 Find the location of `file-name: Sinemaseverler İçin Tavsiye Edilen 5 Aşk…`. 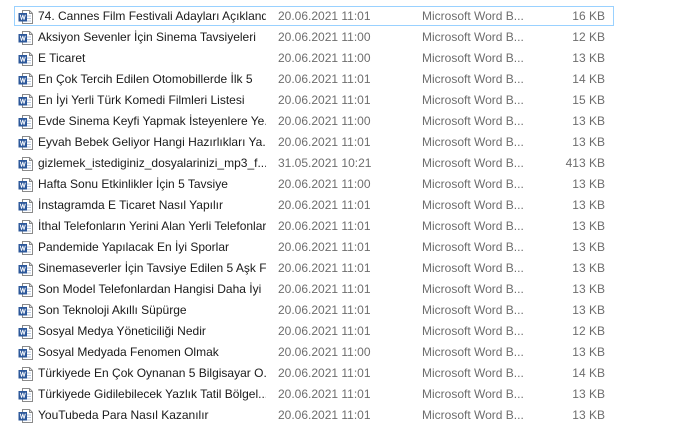

file-name: Sinemaseverler İçin Tavsiye Edilen 5 Aşk… is located at coordinates (152, 268).